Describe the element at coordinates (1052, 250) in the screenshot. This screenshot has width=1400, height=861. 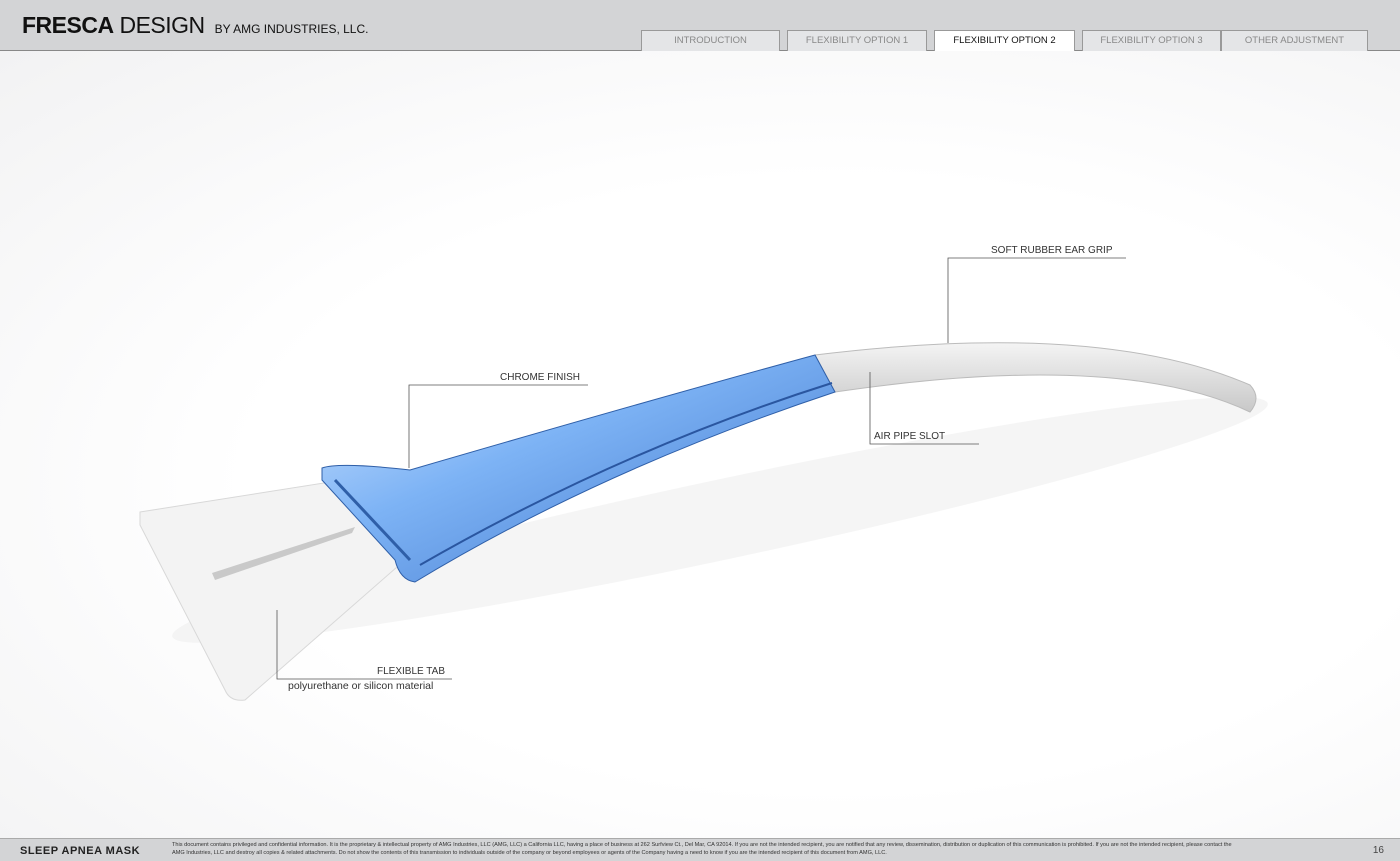
I see `callout-ear-grip: SOFT RUBBER EAR GRIP` at that location.